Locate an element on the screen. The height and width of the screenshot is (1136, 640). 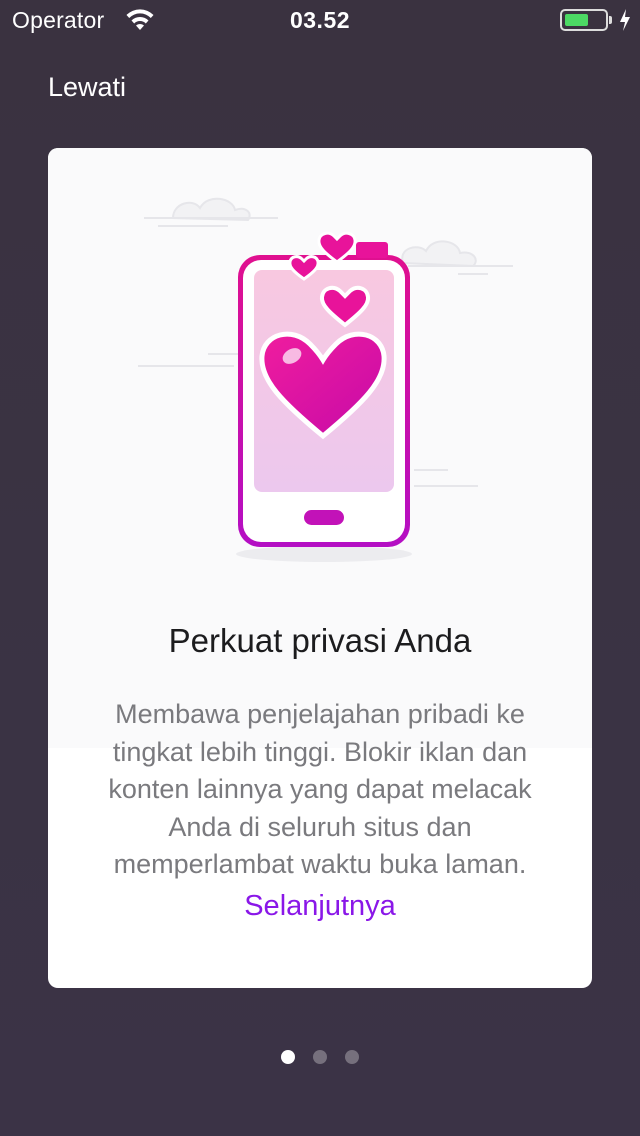
battery-icon is located at coordinates (584, 20).